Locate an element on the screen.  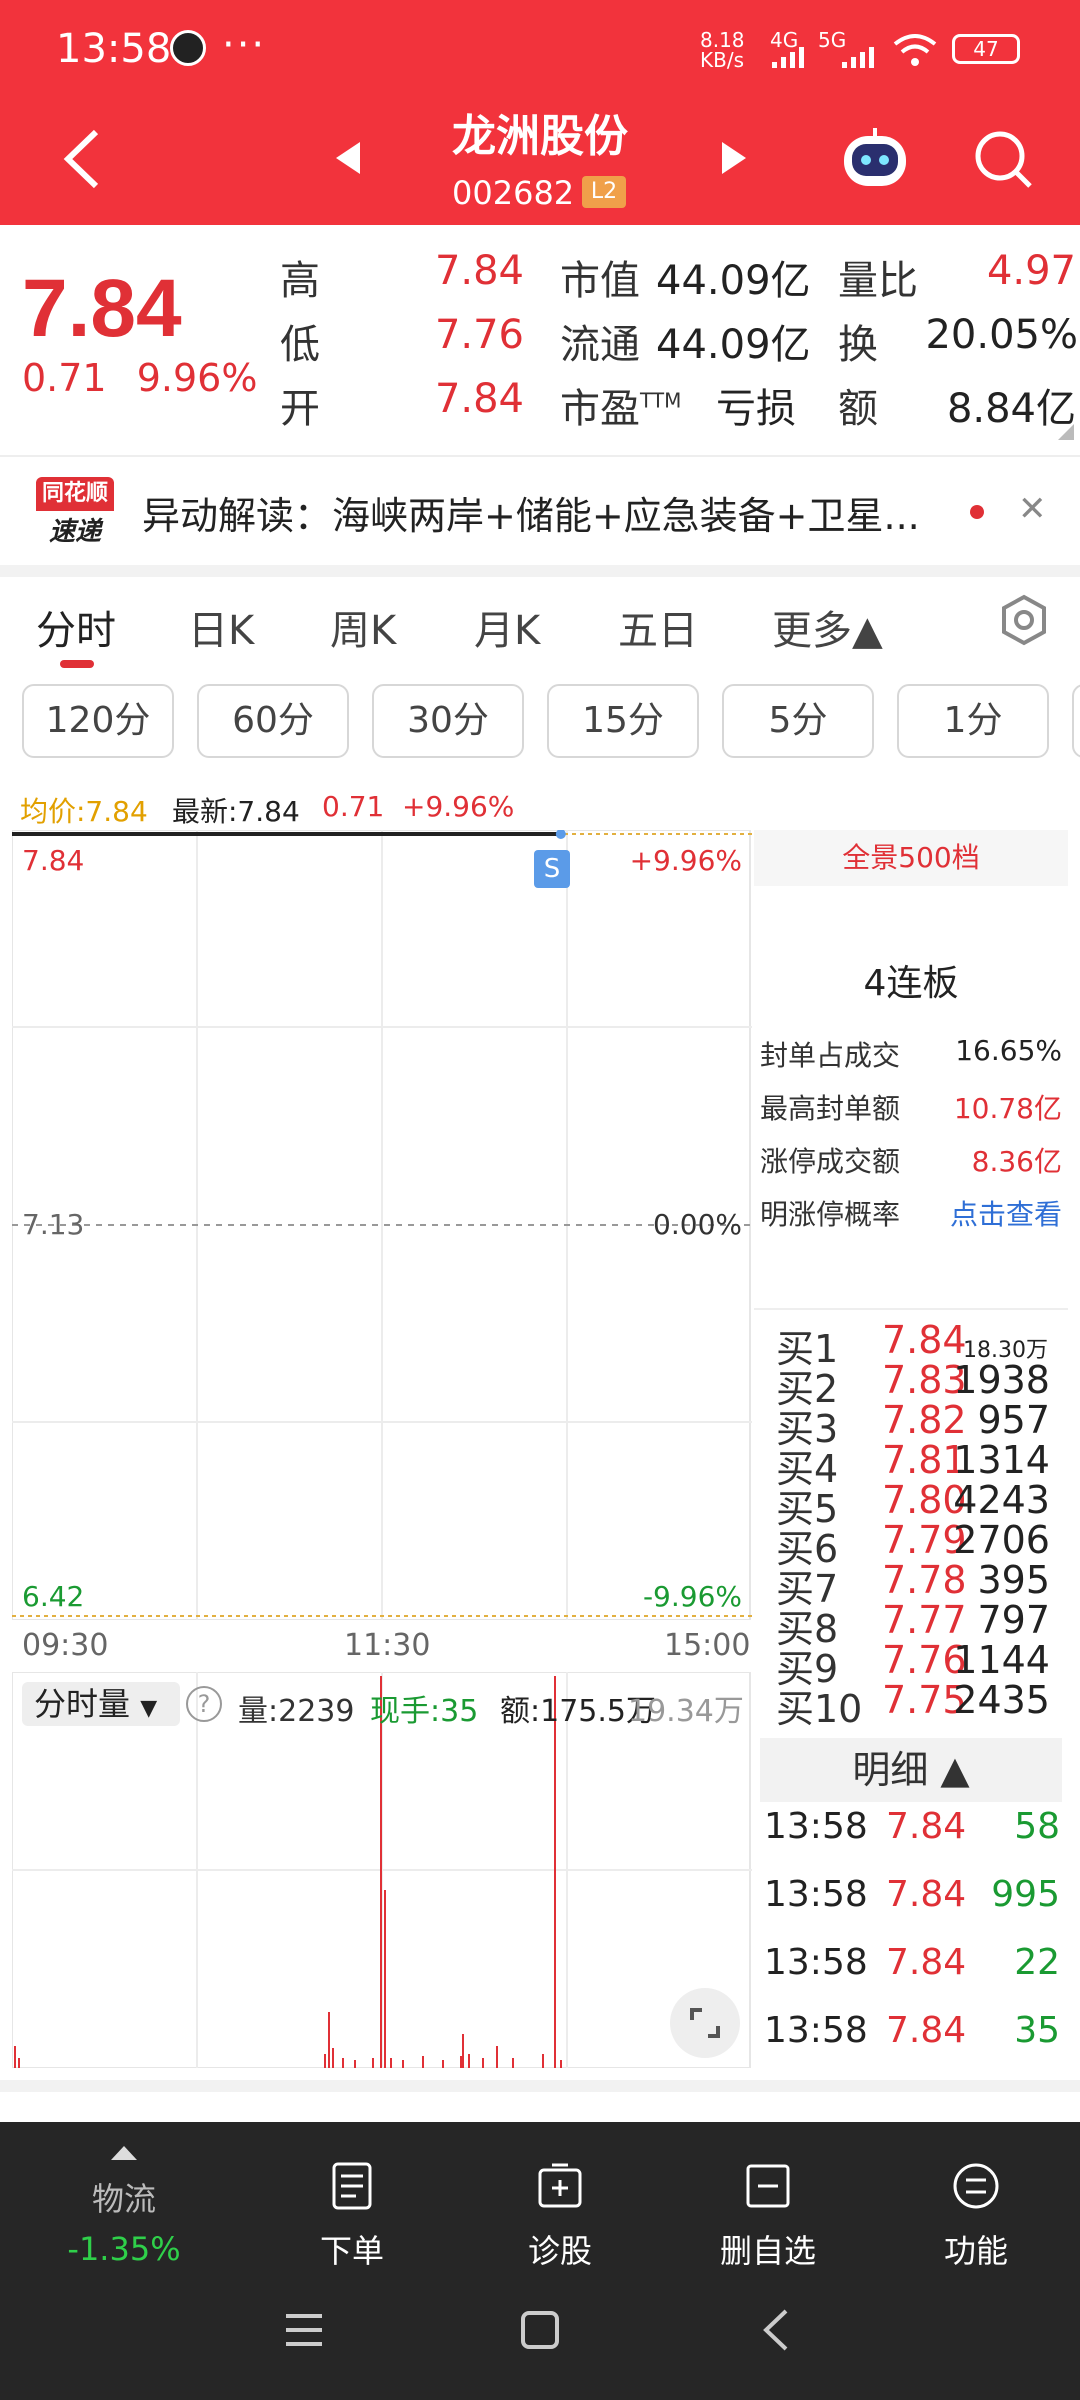
wifi-icon is located at coordinates (915, 50).